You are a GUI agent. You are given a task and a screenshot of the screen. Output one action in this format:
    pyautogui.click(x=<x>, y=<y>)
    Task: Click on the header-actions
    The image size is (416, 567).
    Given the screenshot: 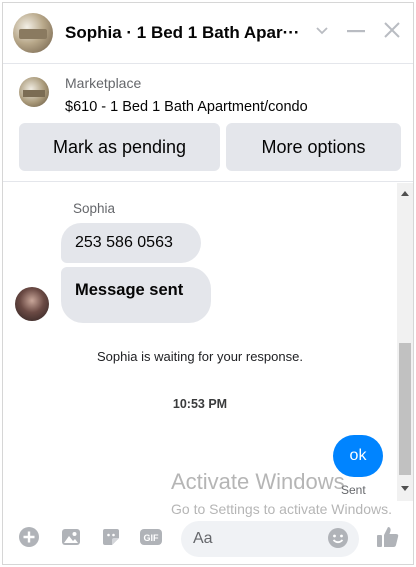 What is the action you would take?
    pyautogui.click(x=358, y=32)
    